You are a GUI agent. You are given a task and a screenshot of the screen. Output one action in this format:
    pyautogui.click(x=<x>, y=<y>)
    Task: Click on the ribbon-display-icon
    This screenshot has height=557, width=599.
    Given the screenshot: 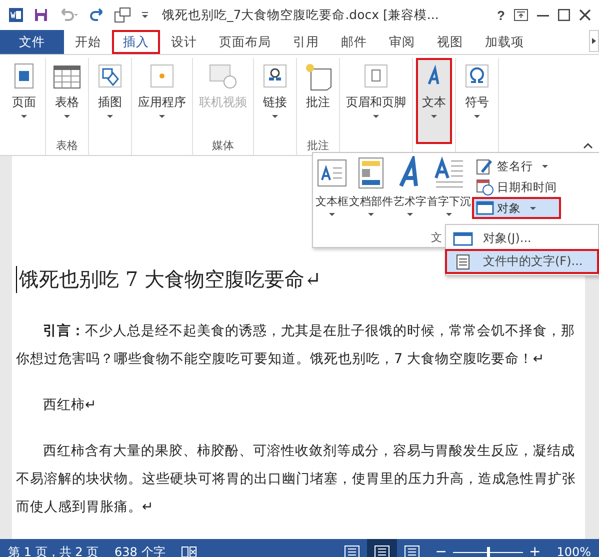 What is the action you would take?
    pyautogui.click(x=521, y=15)
    